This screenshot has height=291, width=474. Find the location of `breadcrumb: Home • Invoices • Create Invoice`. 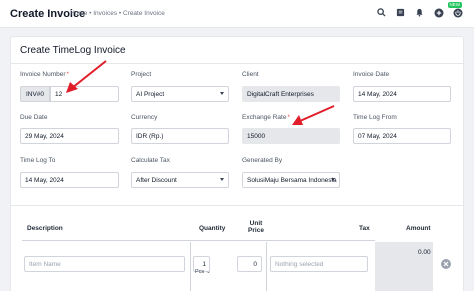

breadcrumb: Home • Invoices • Create Invoice is located at coordinates (117, 13).